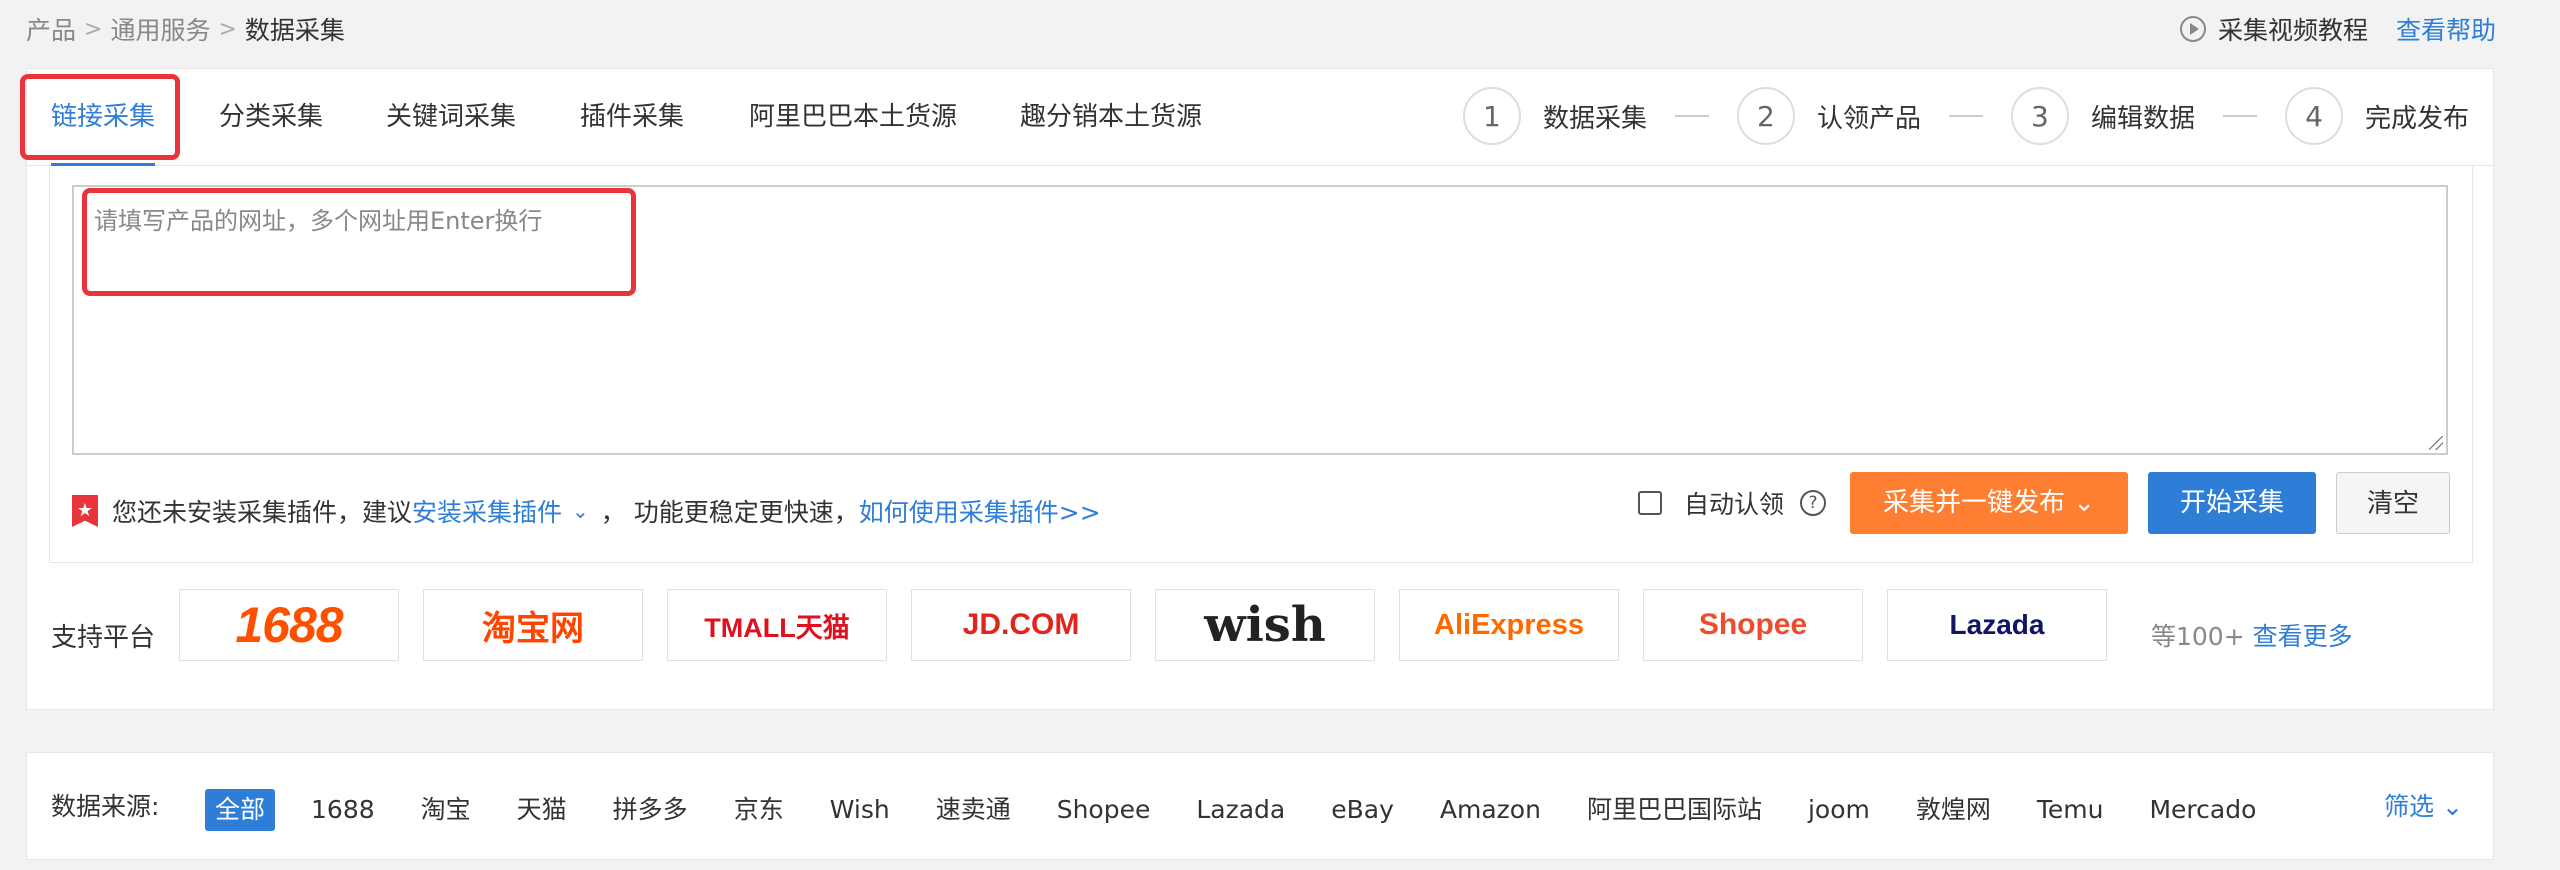 This screenshot has height=870, width=2560. Describe the element at coordinates (777, 625) in the screenshot. I see `logo-tmall: TMALL天猫` at that location.